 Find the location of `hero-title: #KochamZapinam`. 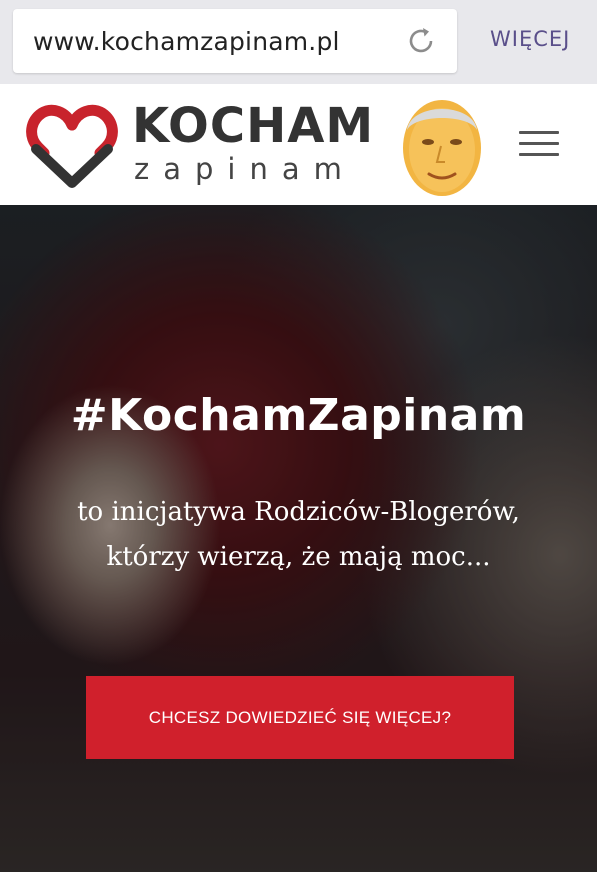

hero-title: #KochamZapinam is located at coordinates (298, 415).